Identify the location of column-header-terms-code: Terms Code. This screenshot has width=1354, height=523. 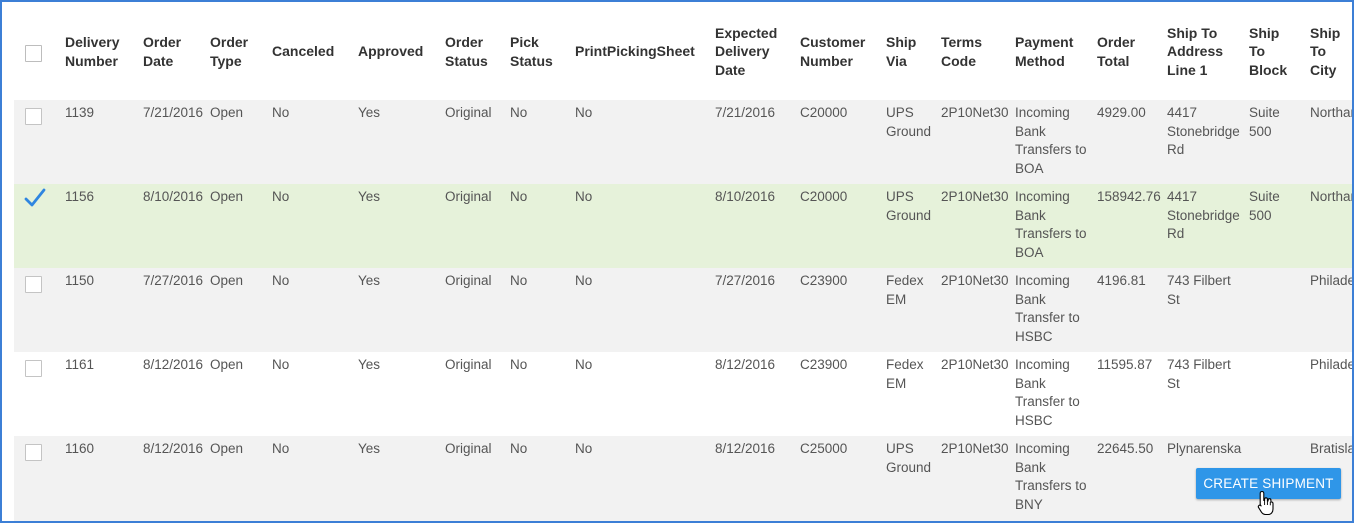
(961, 51).